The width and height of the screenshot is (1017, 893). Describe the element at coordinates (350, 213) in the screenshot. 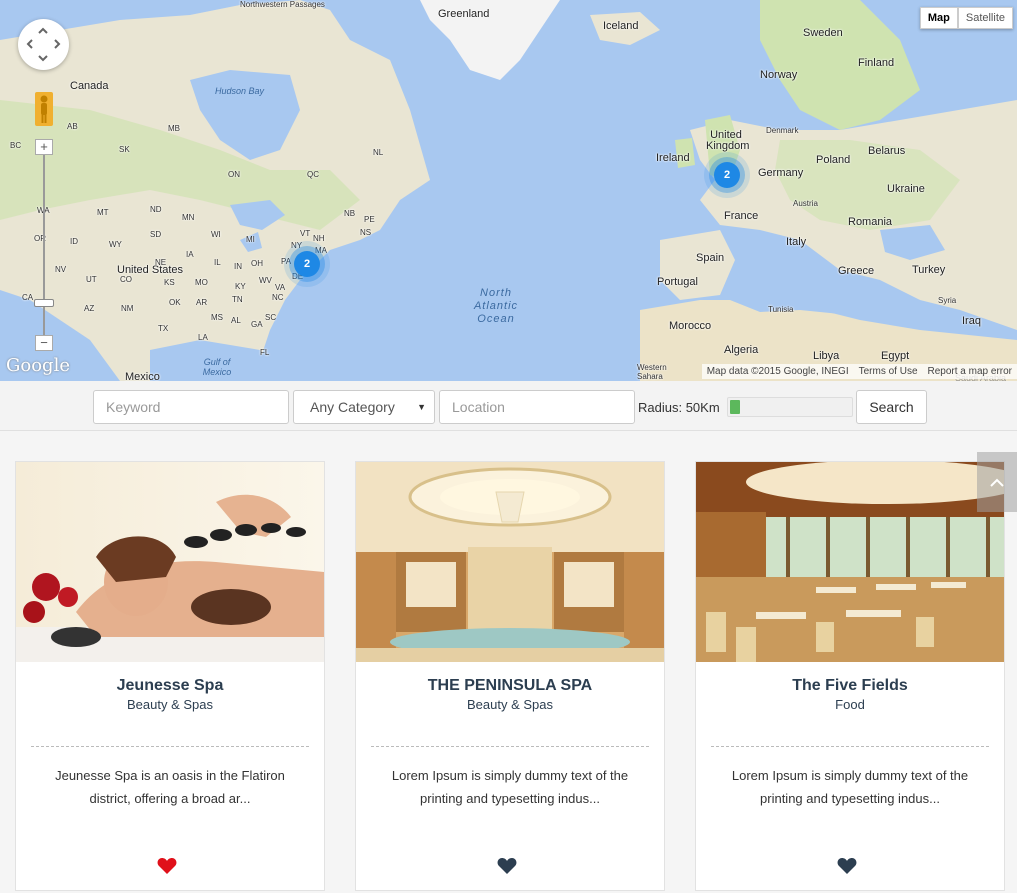

I see `map-label-nb: NB` at that location.